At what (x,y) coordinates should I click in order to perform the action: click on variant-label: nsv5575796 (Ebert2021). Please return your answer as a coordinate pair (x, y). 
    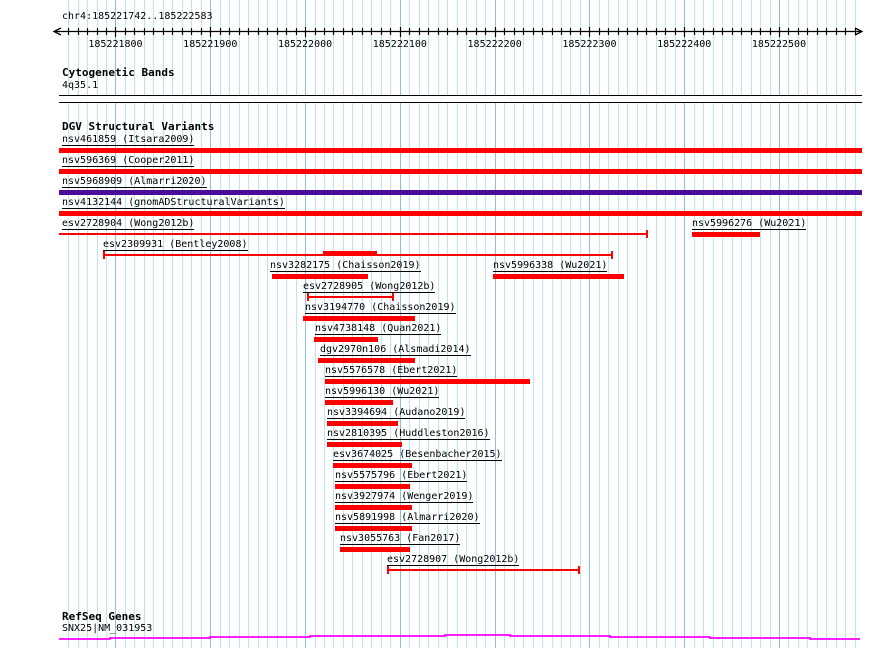
    Looking at the image, I should click on (401, 476).